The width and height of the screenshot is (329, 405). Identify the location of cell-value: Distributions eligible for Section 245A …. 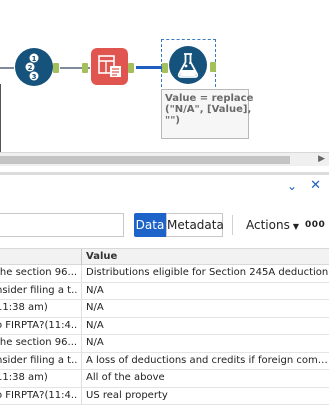
(207, 273).